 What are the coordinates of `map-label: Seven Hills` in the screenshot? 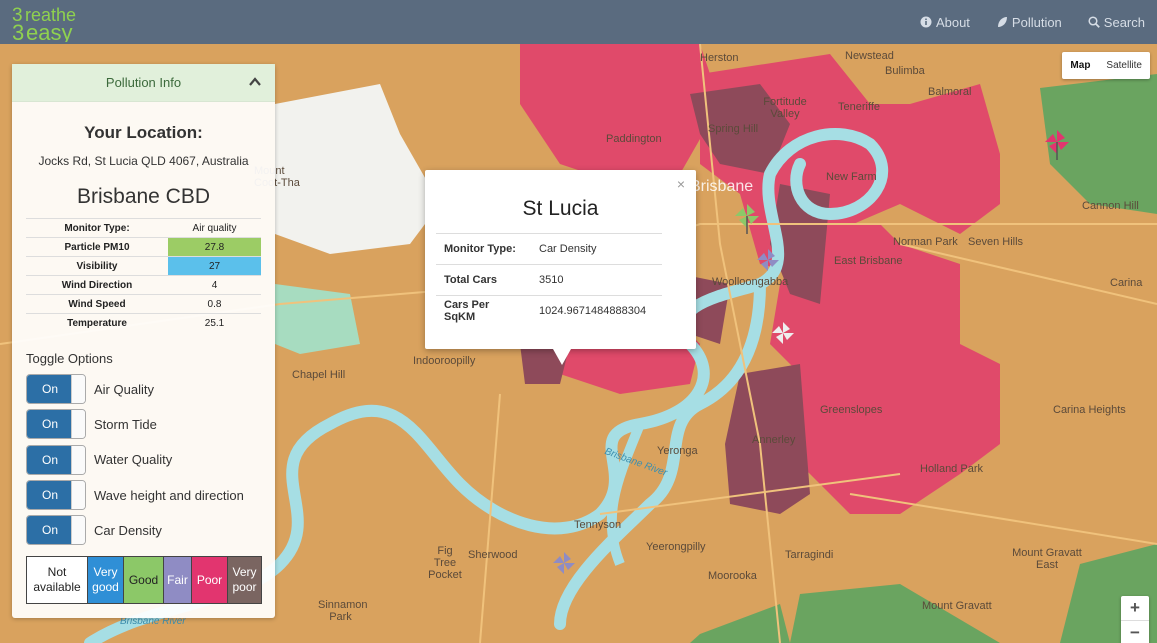 It's located at (996, 242).